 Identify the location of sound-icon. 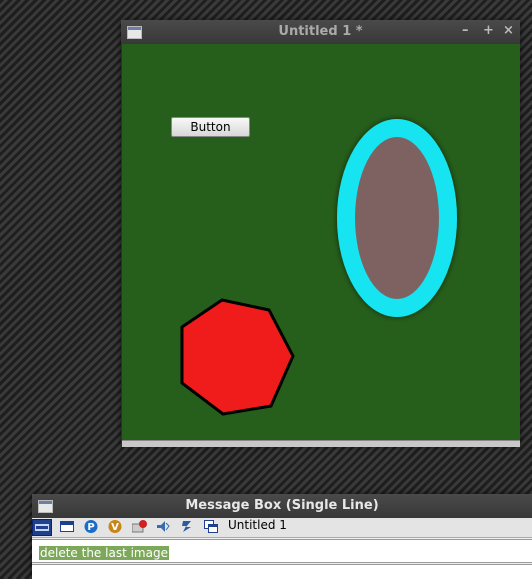
(188, 527).